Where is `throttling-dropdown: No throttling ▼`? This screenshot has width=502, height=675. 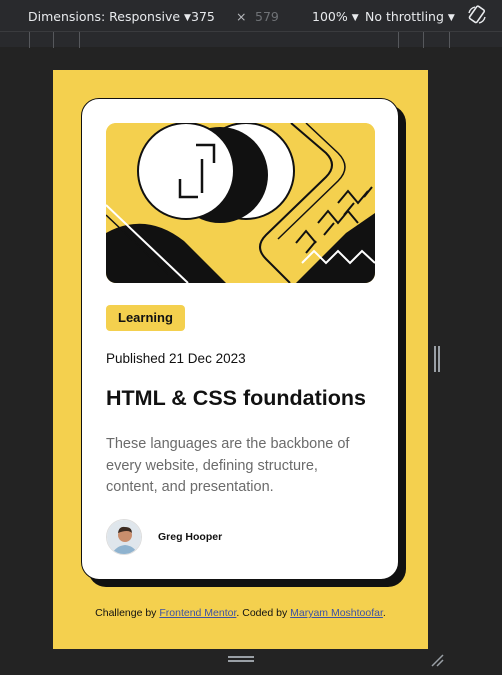
throttling-dropdown: No throttling ▼ is located at coordinates (410, 16).